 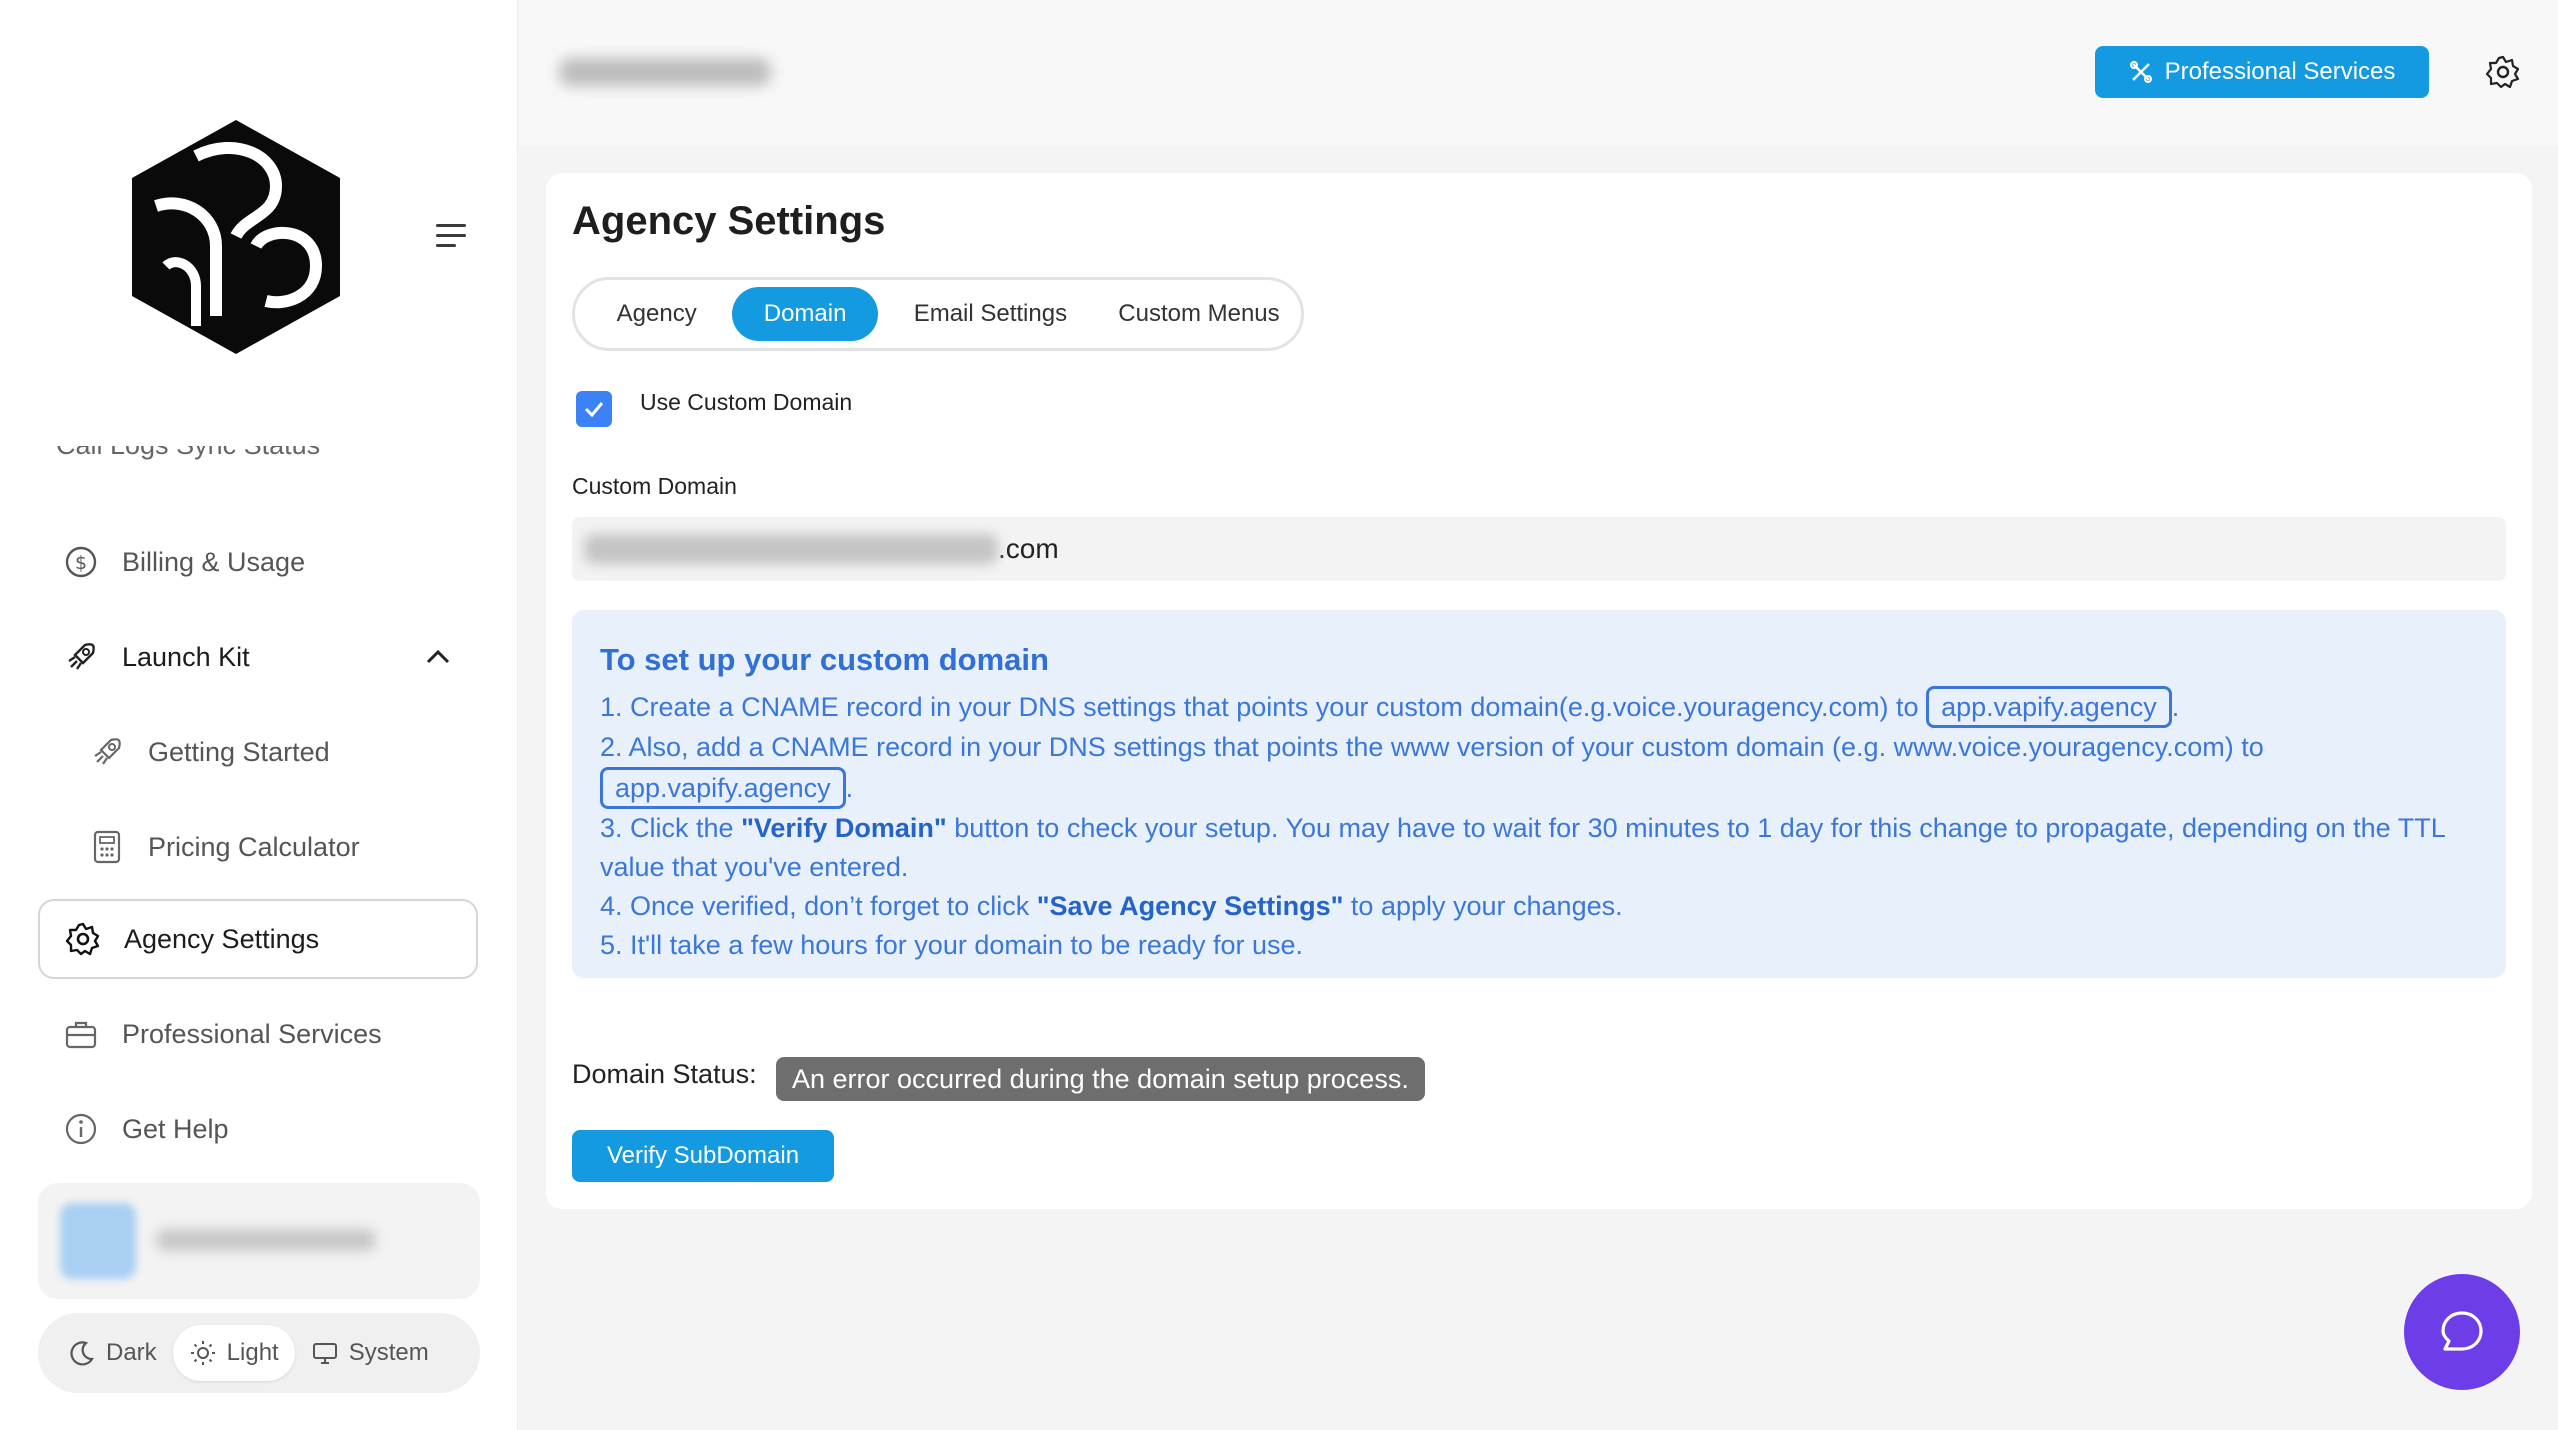 I want to click on user-name-redacted, so click(x=266, y=1240).